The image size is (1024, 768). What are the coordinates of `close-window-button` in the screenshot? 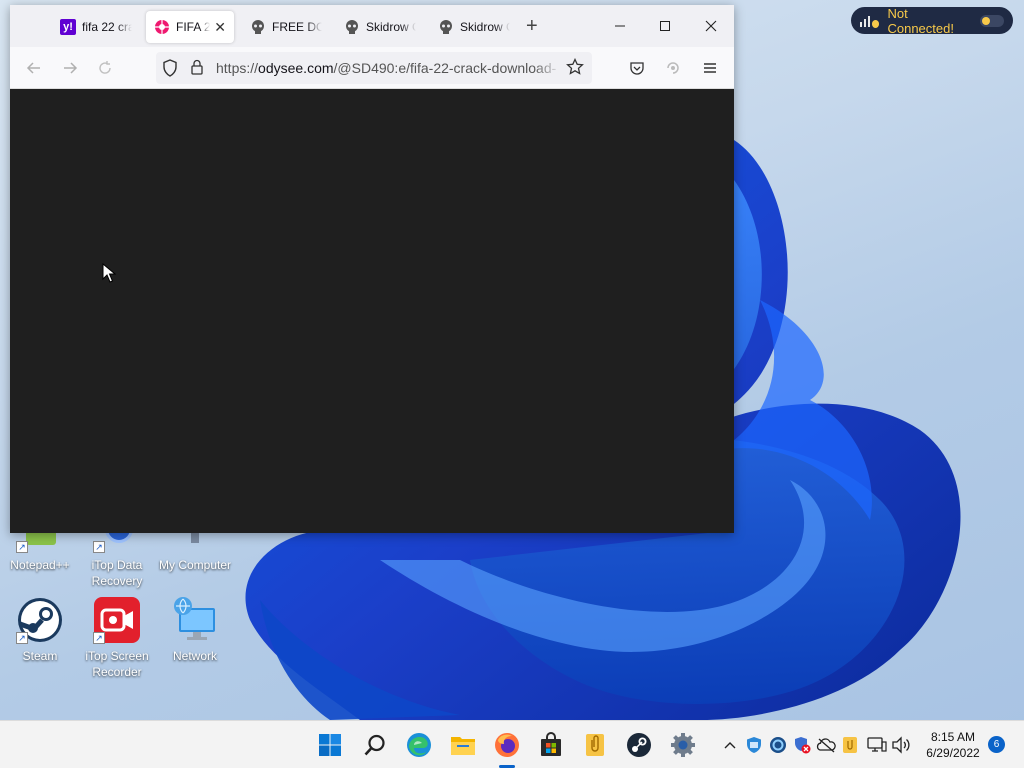 It's located at (711, 26).